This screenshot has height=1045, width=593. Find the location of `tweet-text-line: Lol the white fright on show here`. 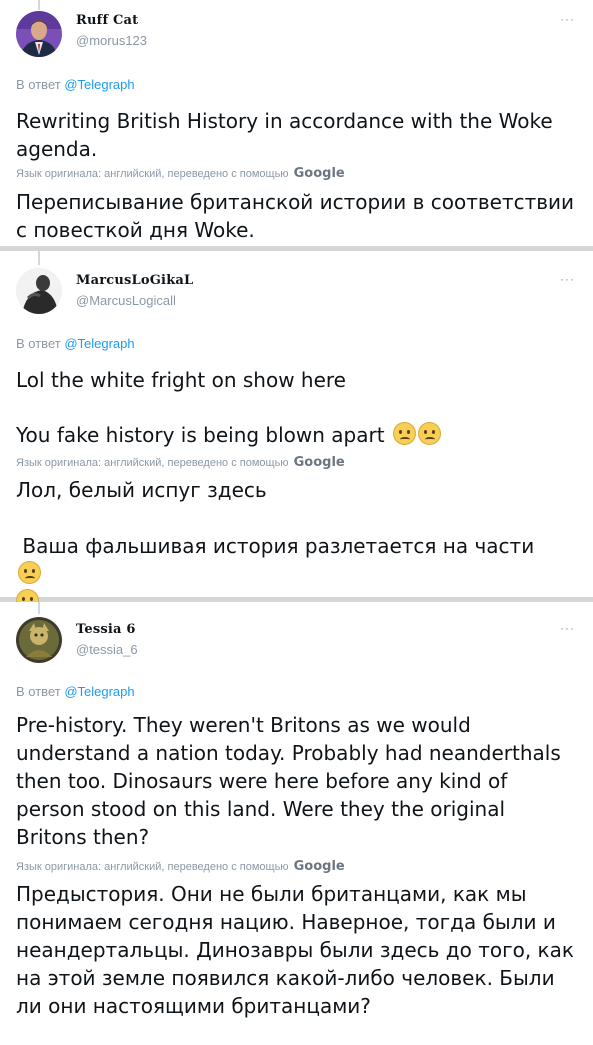

tweet-text-line: Lol the white fright on show here is located at coordinates (181, 380).